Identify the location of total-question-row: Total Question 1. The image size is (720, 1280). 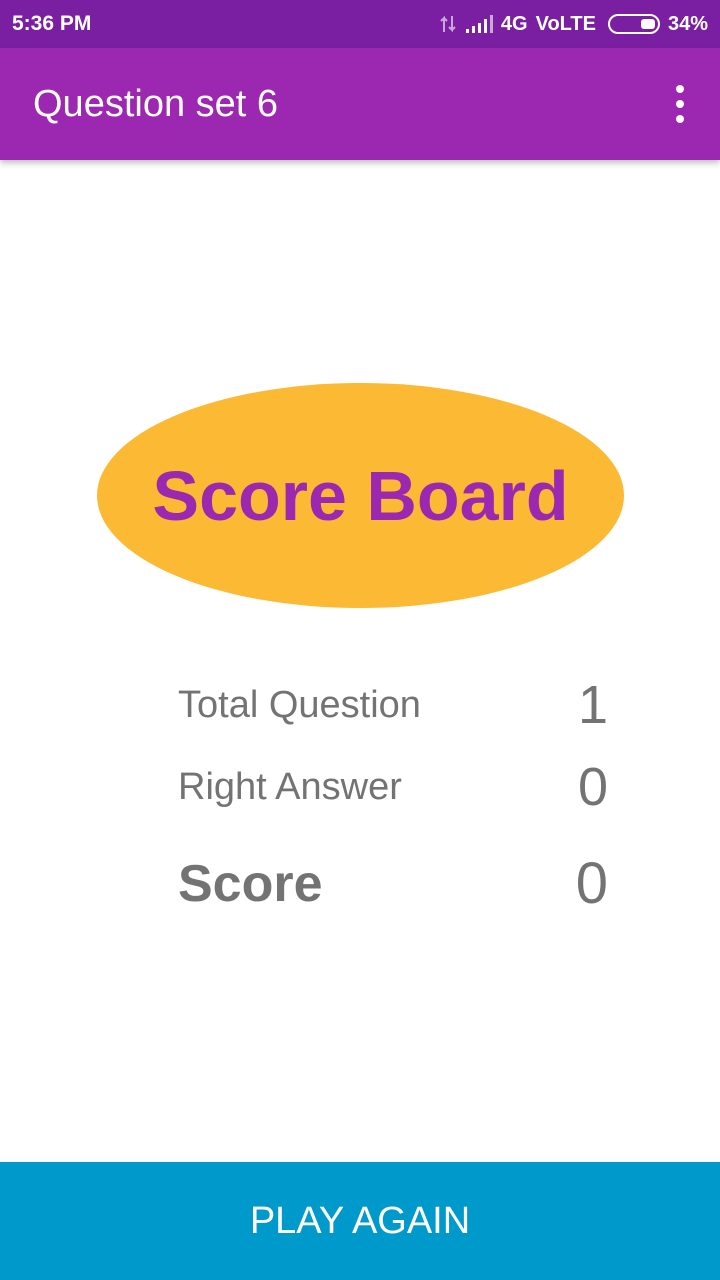
(393, 705).